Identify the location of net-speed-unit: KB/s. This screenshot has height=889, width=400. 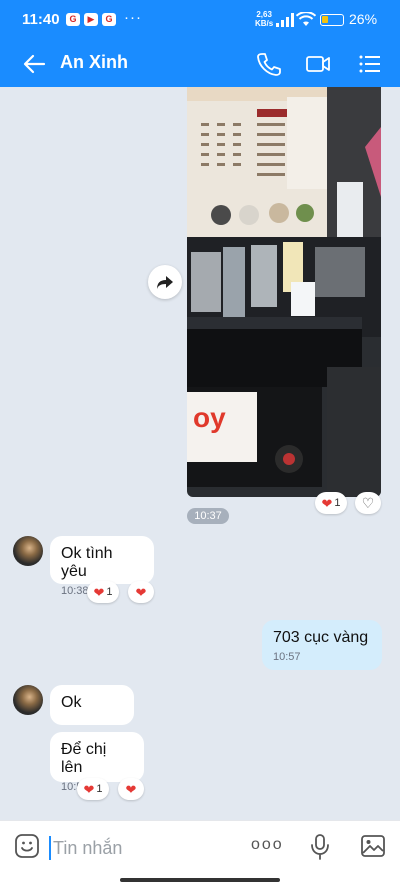
(264, 23).